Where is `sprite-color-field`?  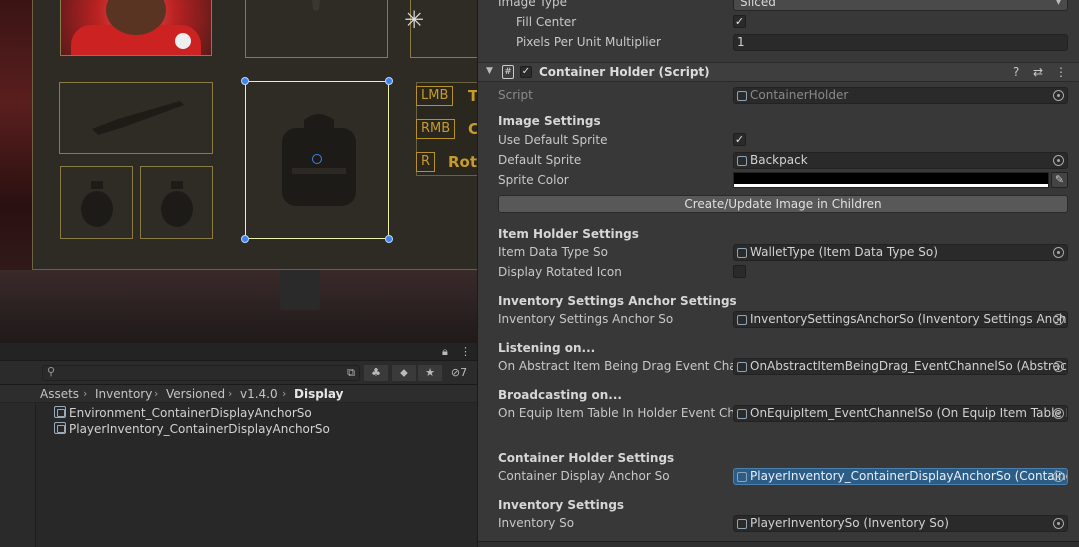 sprite-color-field is located at coordinates (891, 180).